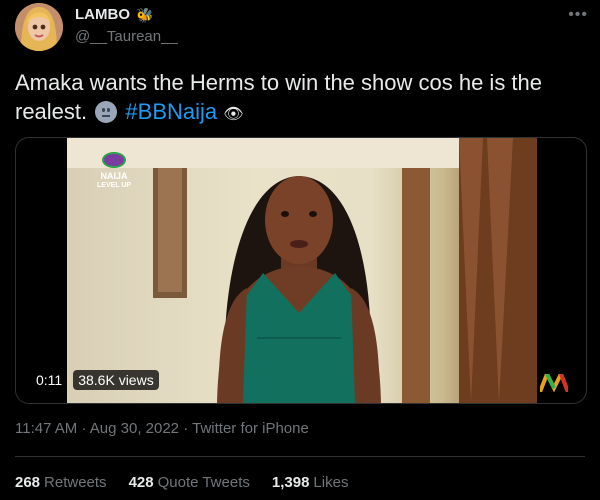 This screenshot has width=600, height=500. Describe the element at coordinates (554, 383) in the screenshot. I see `channel-logo` at that location.